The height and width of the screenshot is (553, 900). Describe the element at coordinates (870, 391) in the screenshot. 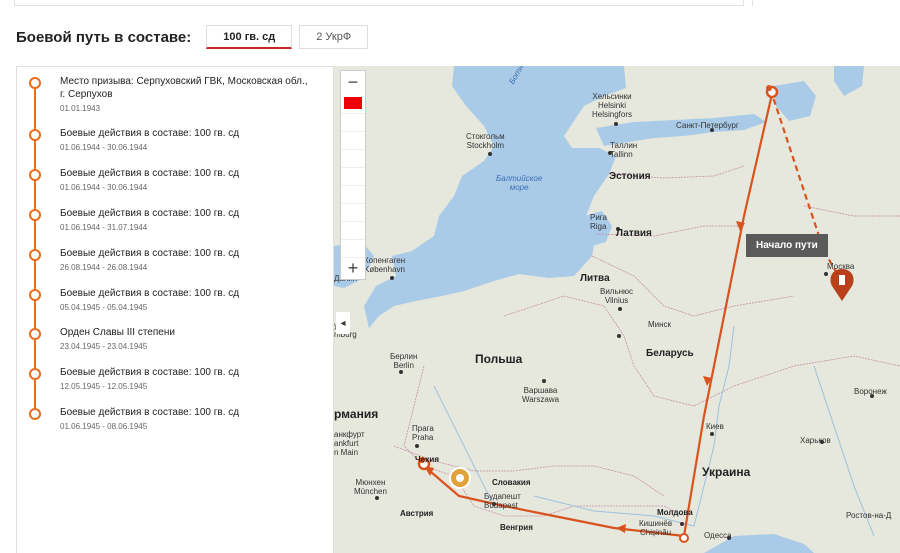

I see `city-voronezh-label: Воронеж` at that location.